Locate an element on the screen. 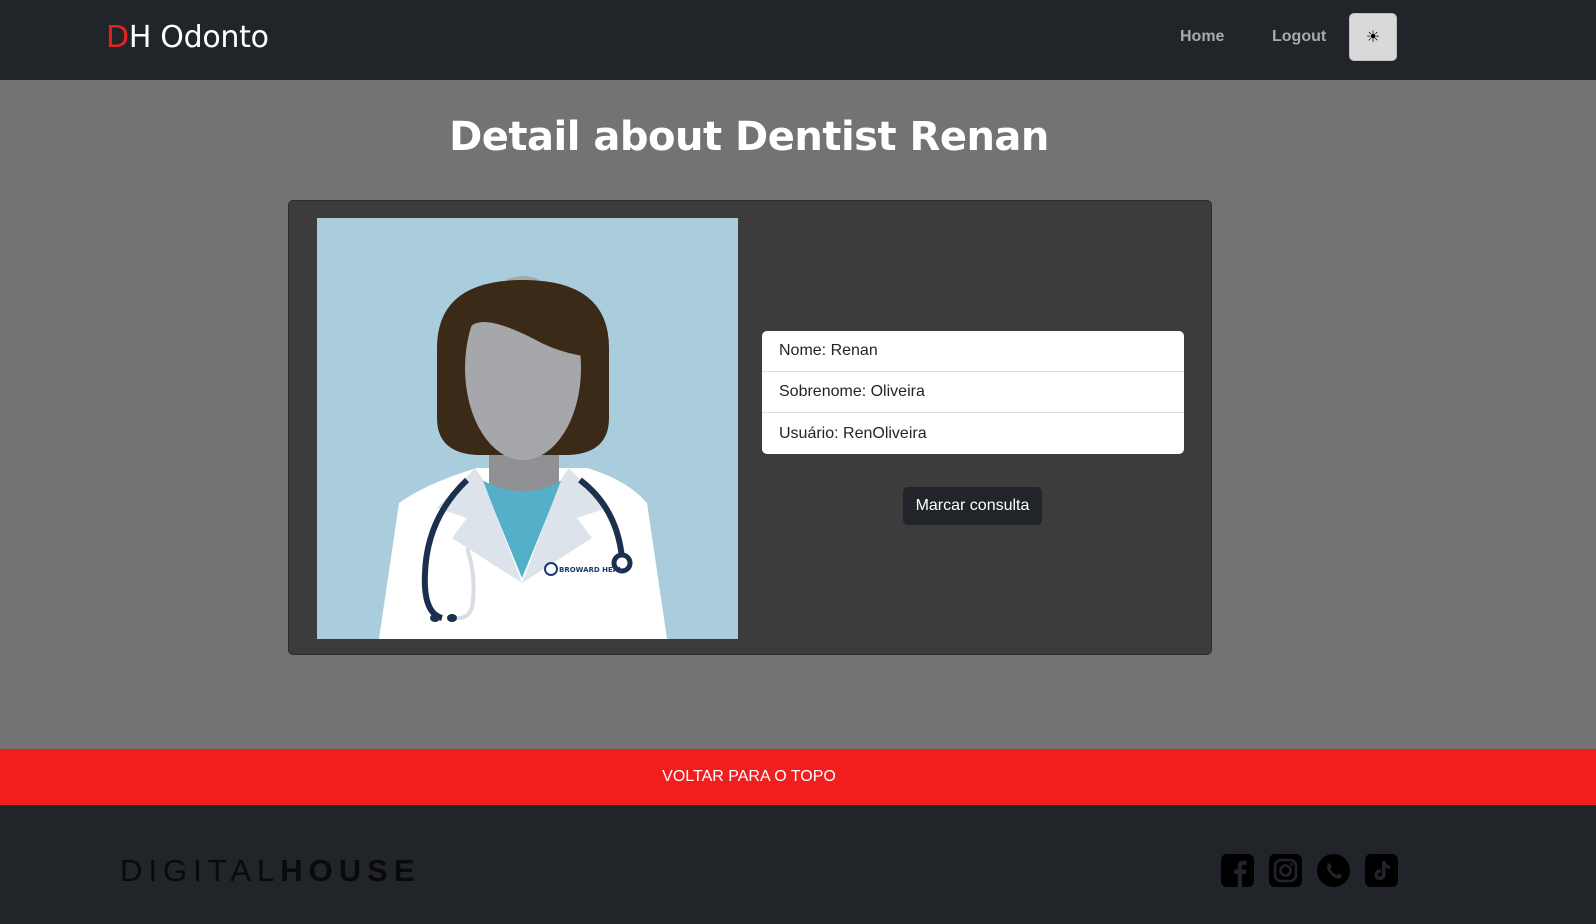 The height and width of the screenshot is (924, 1596). theme-toggle-button: ☀ is located at coordinates (1373, 37).